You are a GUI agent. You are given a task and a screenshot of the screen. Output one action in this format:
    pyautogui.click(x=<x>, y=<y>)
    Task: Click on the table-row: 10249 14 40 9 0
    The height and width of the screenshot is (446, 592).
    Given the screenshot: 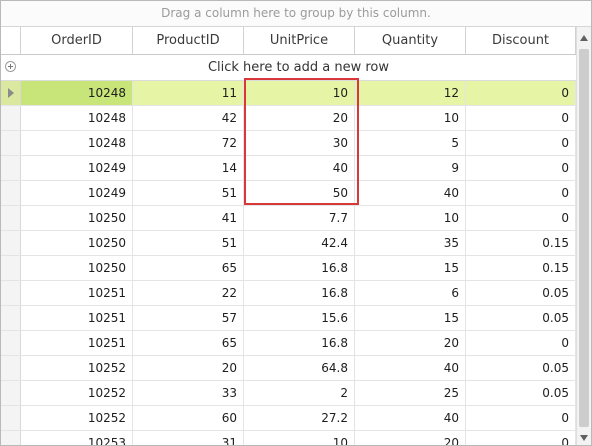 What is the action you would take?
    pyautogui.click(x=288, y=168)
    